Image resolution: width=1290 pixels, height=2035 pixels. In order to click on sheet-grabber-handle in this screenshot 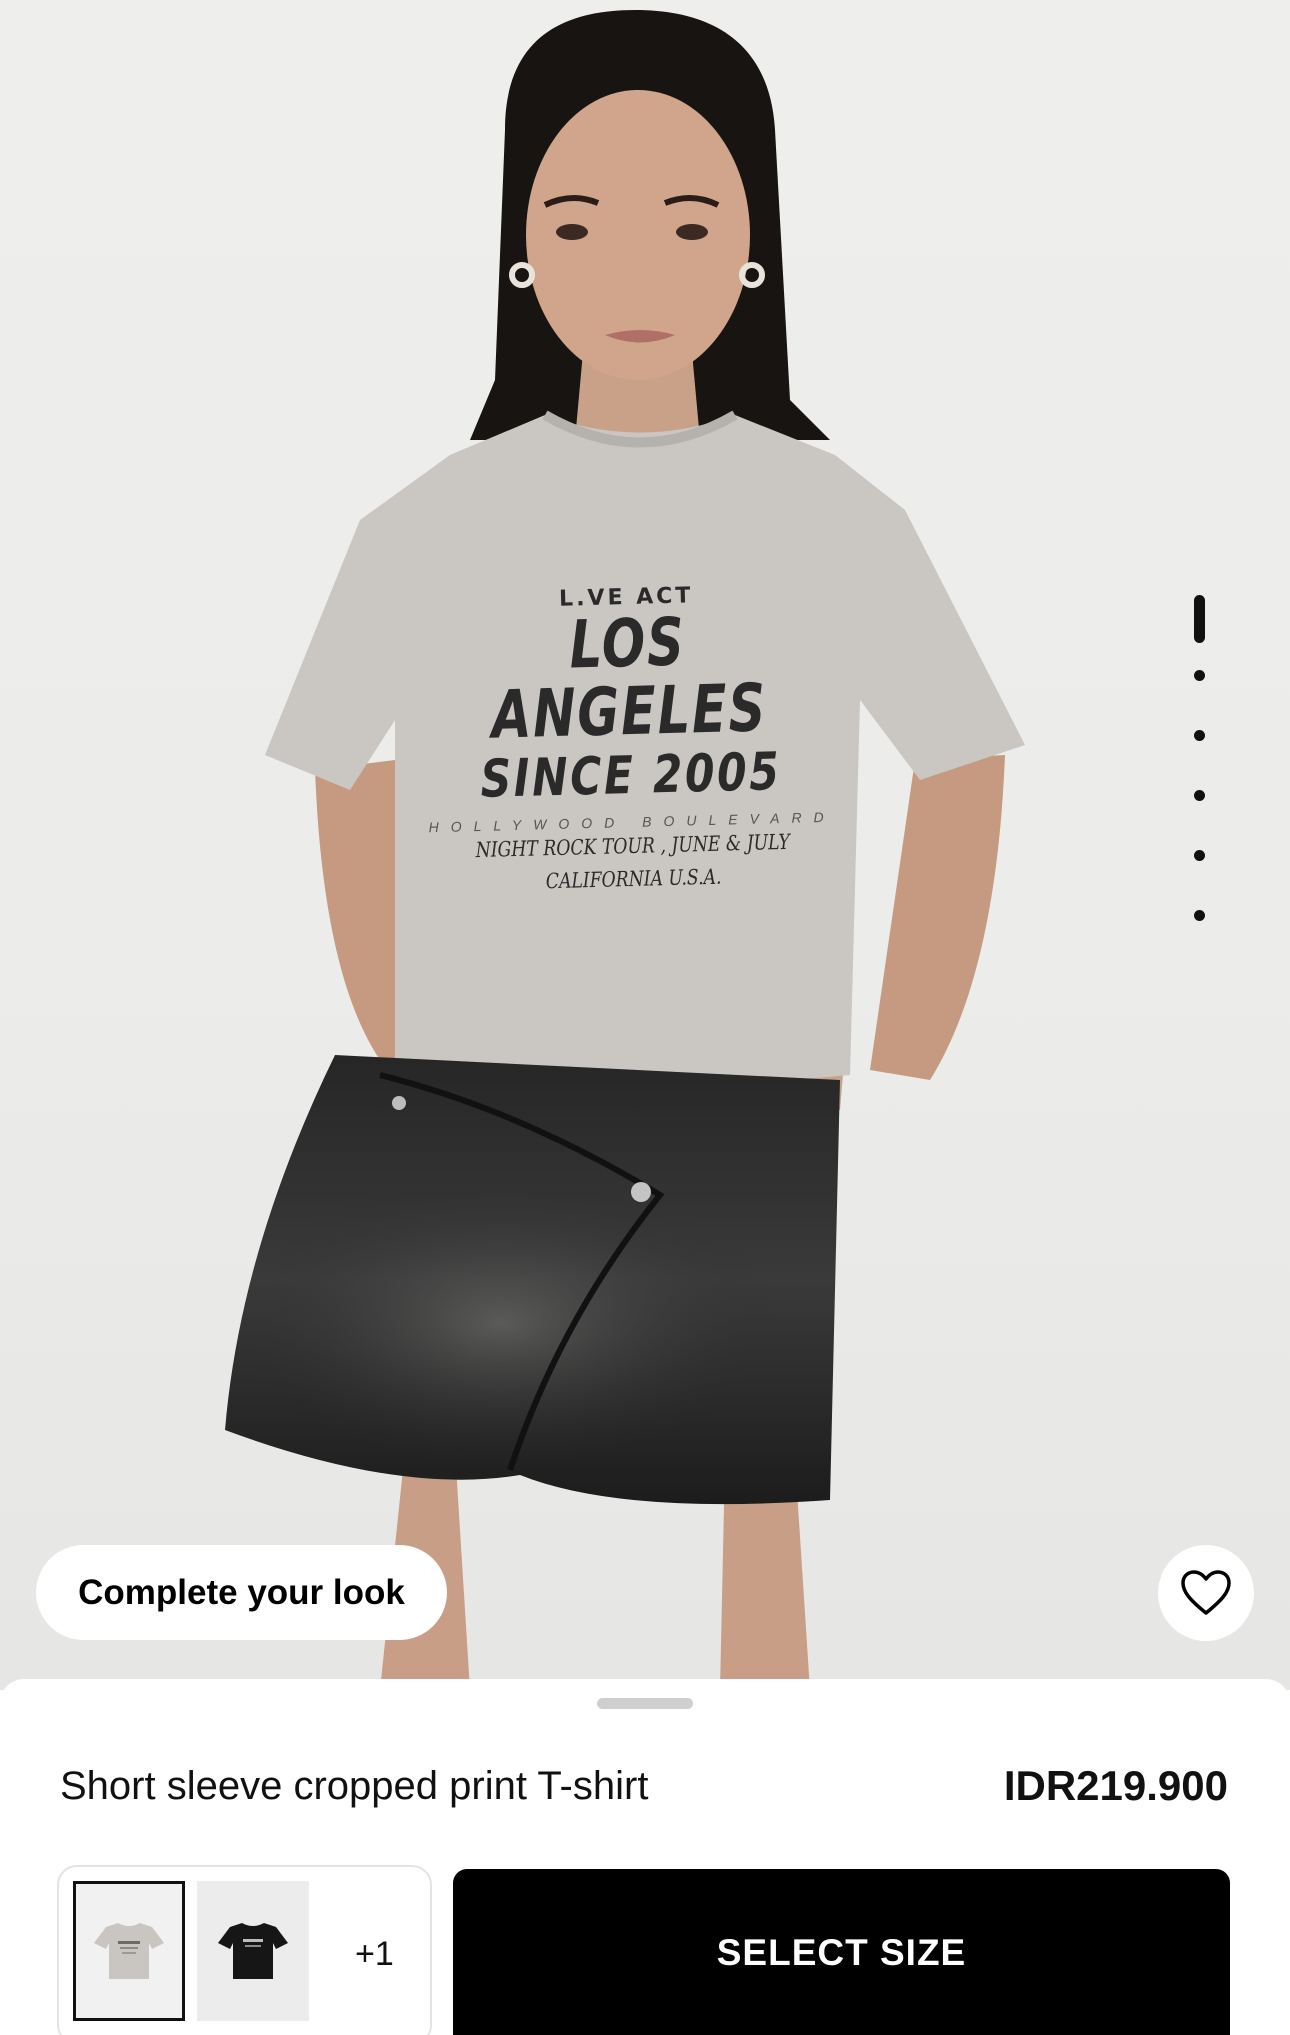, I will do `click(645, 1703)`.